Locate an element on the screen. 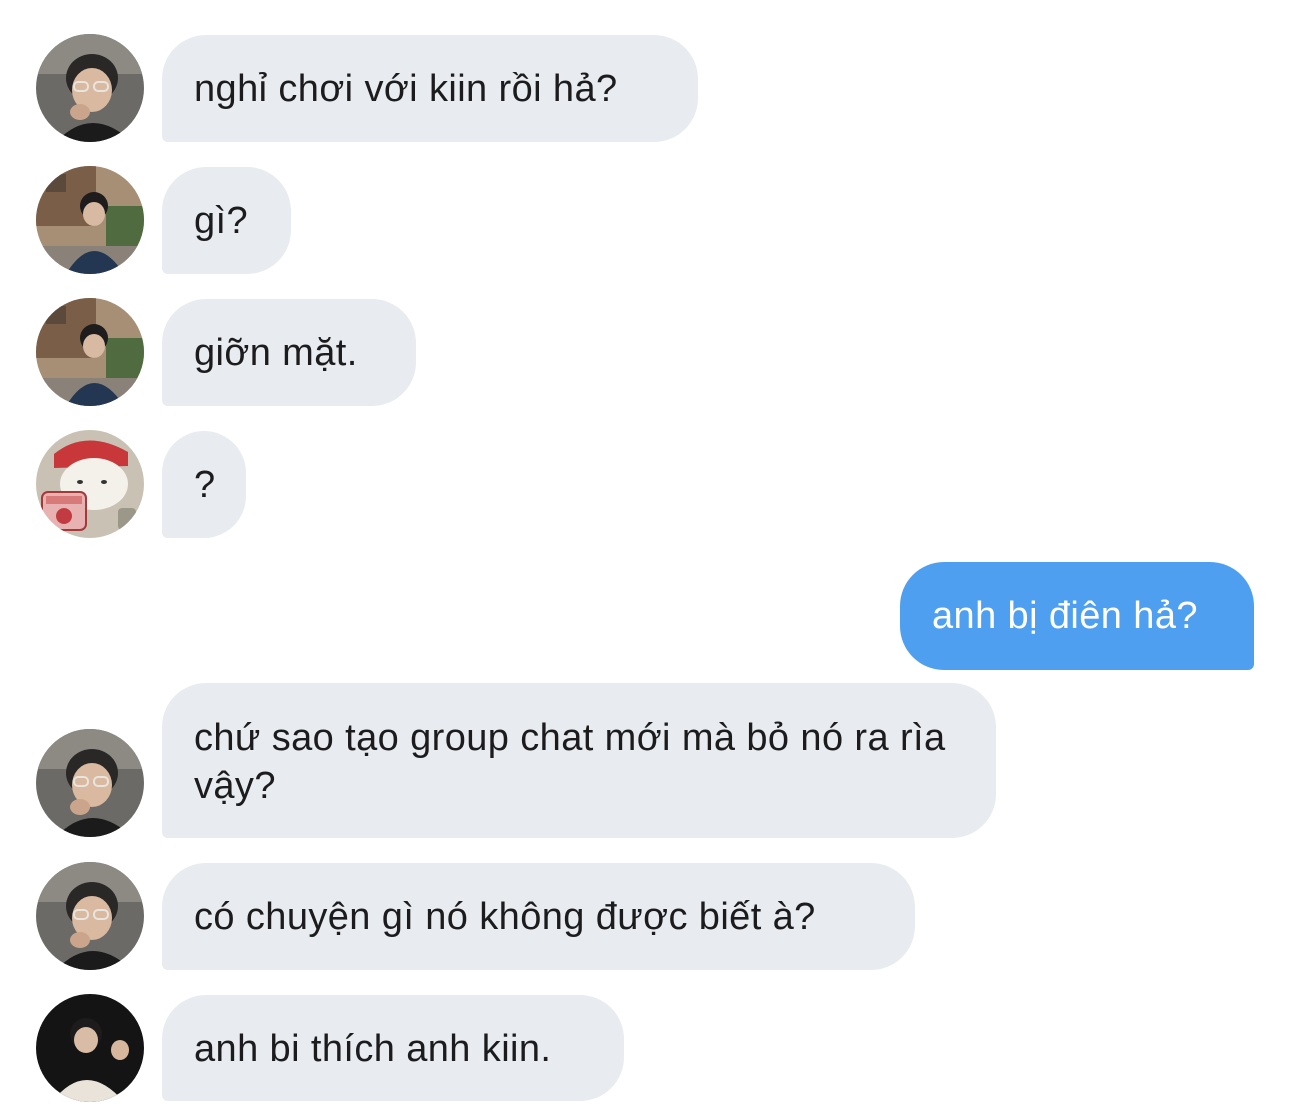  avatar-dark is located at coordinates (90, 1048).